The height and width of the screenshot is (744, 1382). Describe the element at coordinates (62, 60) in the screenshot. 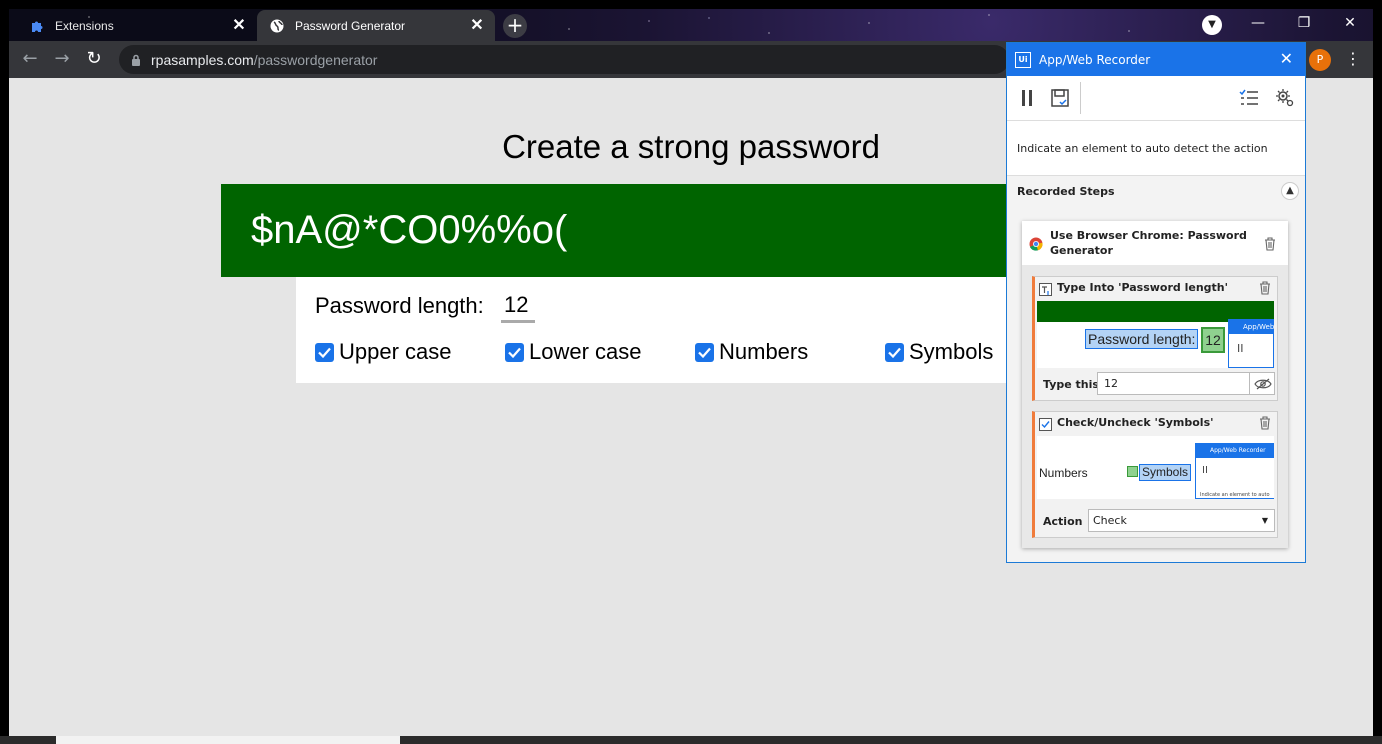

I see `forward-arrow-icon: →` at that location.